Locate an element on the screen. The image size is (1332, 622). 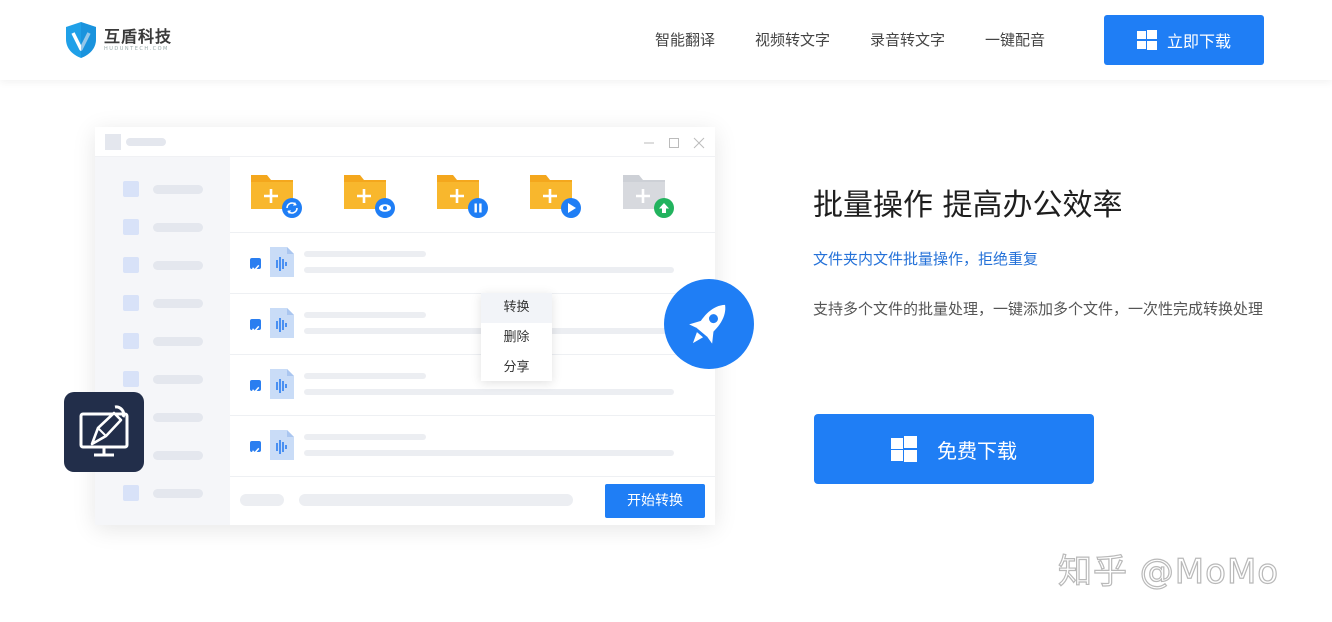
main-nav: 智能翻译 视频转文字 录音转文字 一键配音 is located at coordinates (870, 40).